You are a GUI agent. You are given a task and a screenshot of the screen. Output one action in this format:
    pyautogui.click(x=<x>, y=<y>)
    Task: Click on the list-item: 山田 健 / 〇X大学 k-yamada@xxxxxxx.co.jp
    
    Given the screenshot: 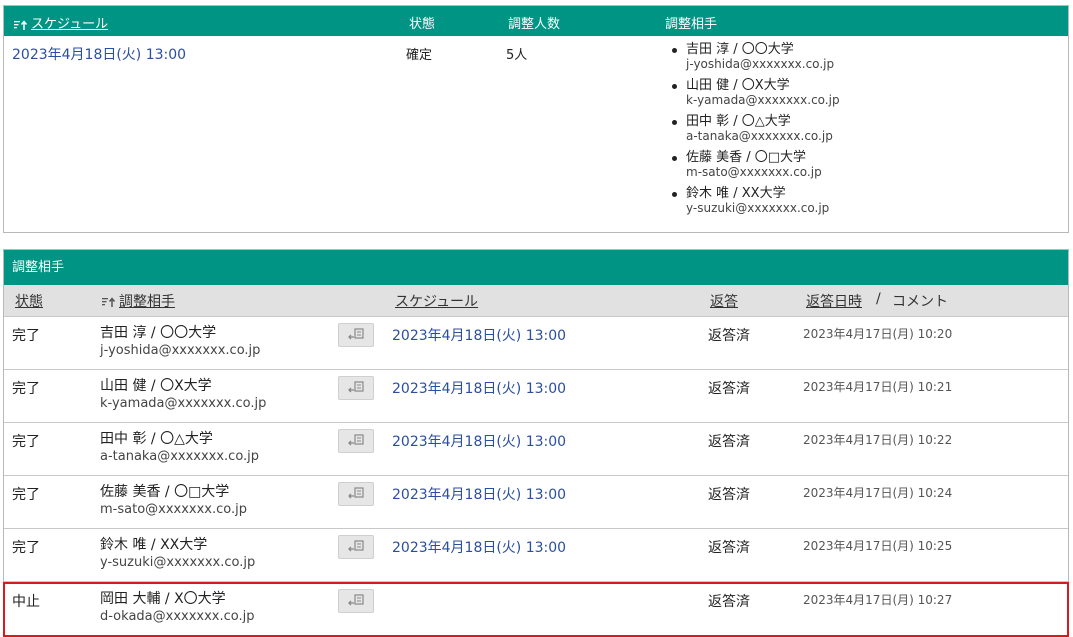 What is the action you would take?
    pyautogui.click(x=756, y=96)
    